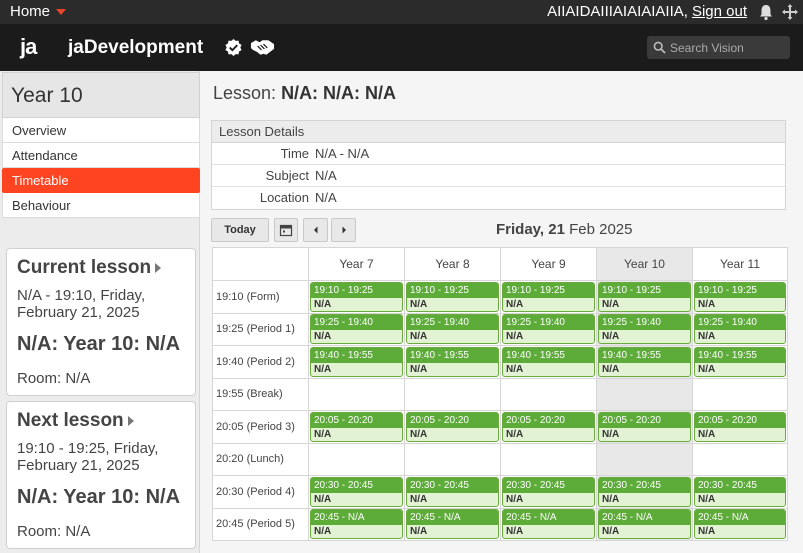 The image size is (803, 553). I want to click on top-bar: Home AIIAIDAIIIAIAIAIAIIA, Sign out, so click(401, 12).